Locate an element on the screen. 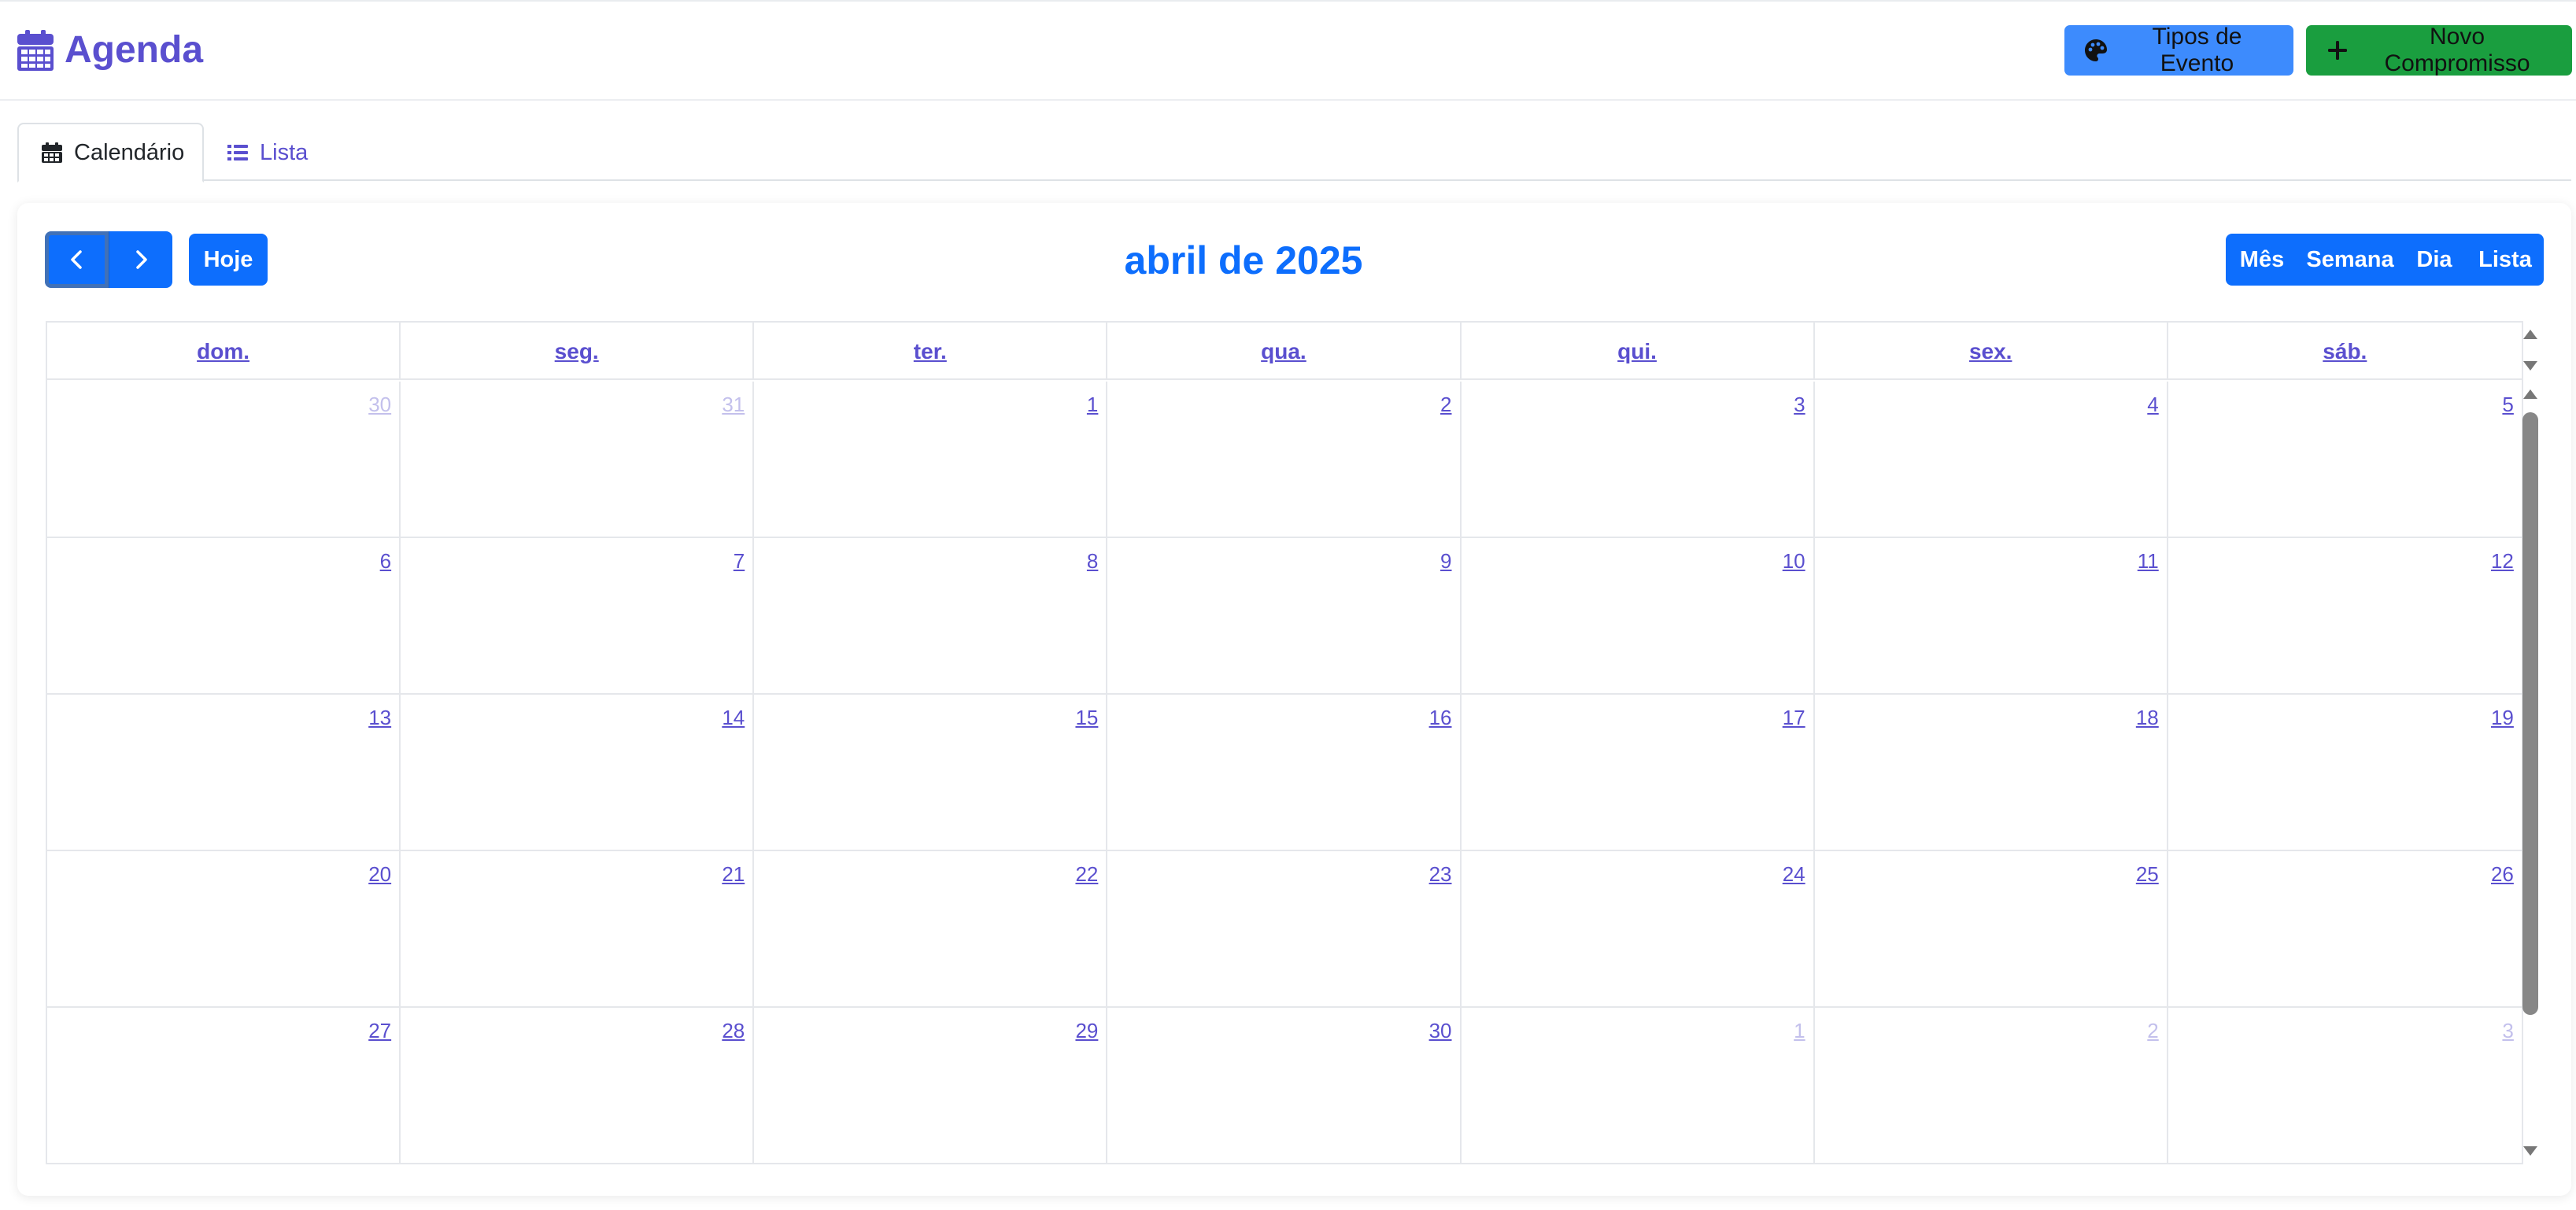 The height and width of the screenshot is (1210, 2576). day-number-link: 8 is located at coordinates (1092, 561).